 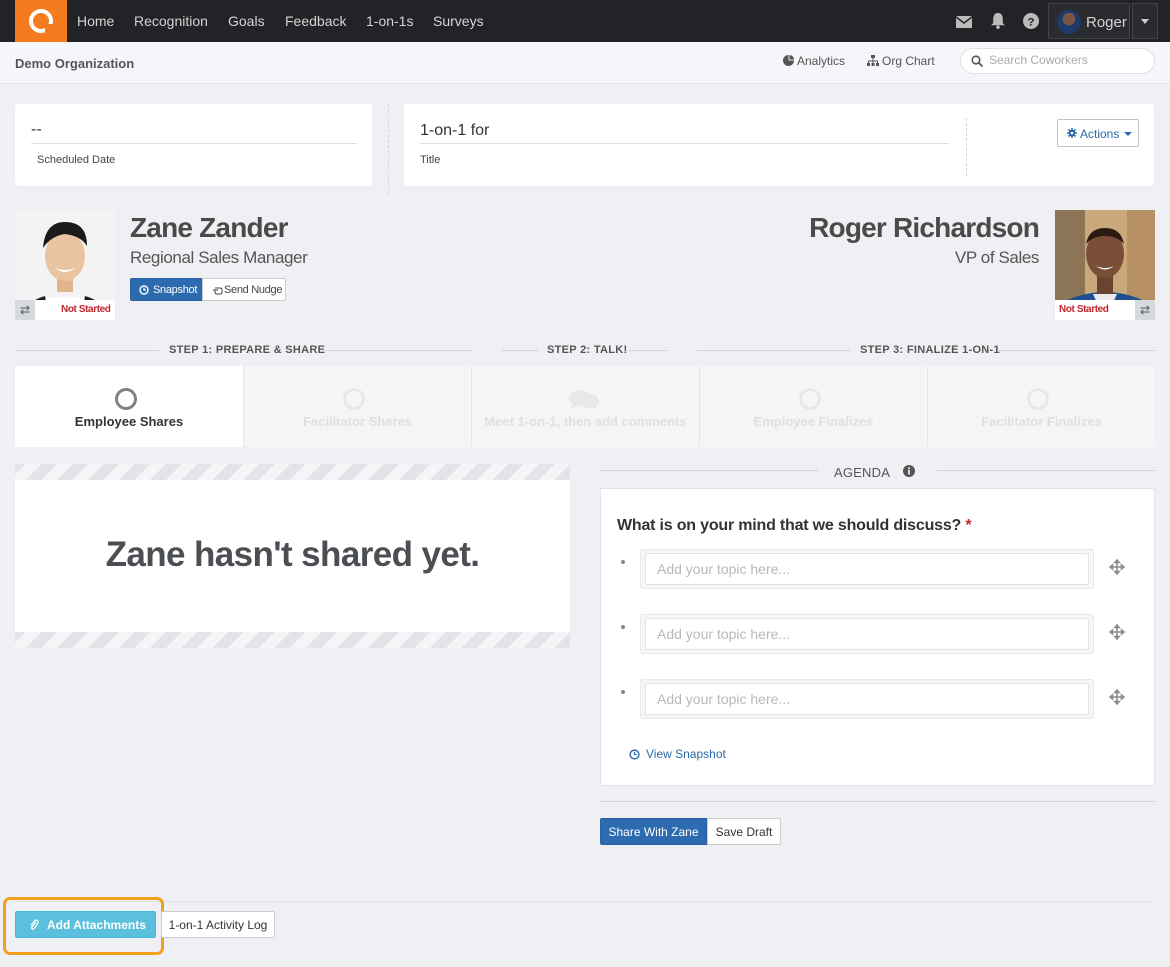 I want to click on user-menu-button: Roger, so click(x=1089, y=21).